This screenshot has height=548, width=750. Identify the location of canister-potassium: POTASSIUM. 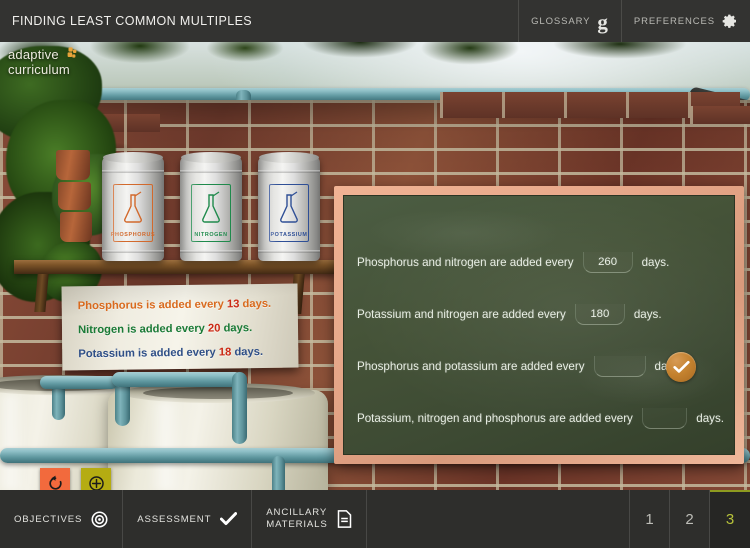
(289, 206).